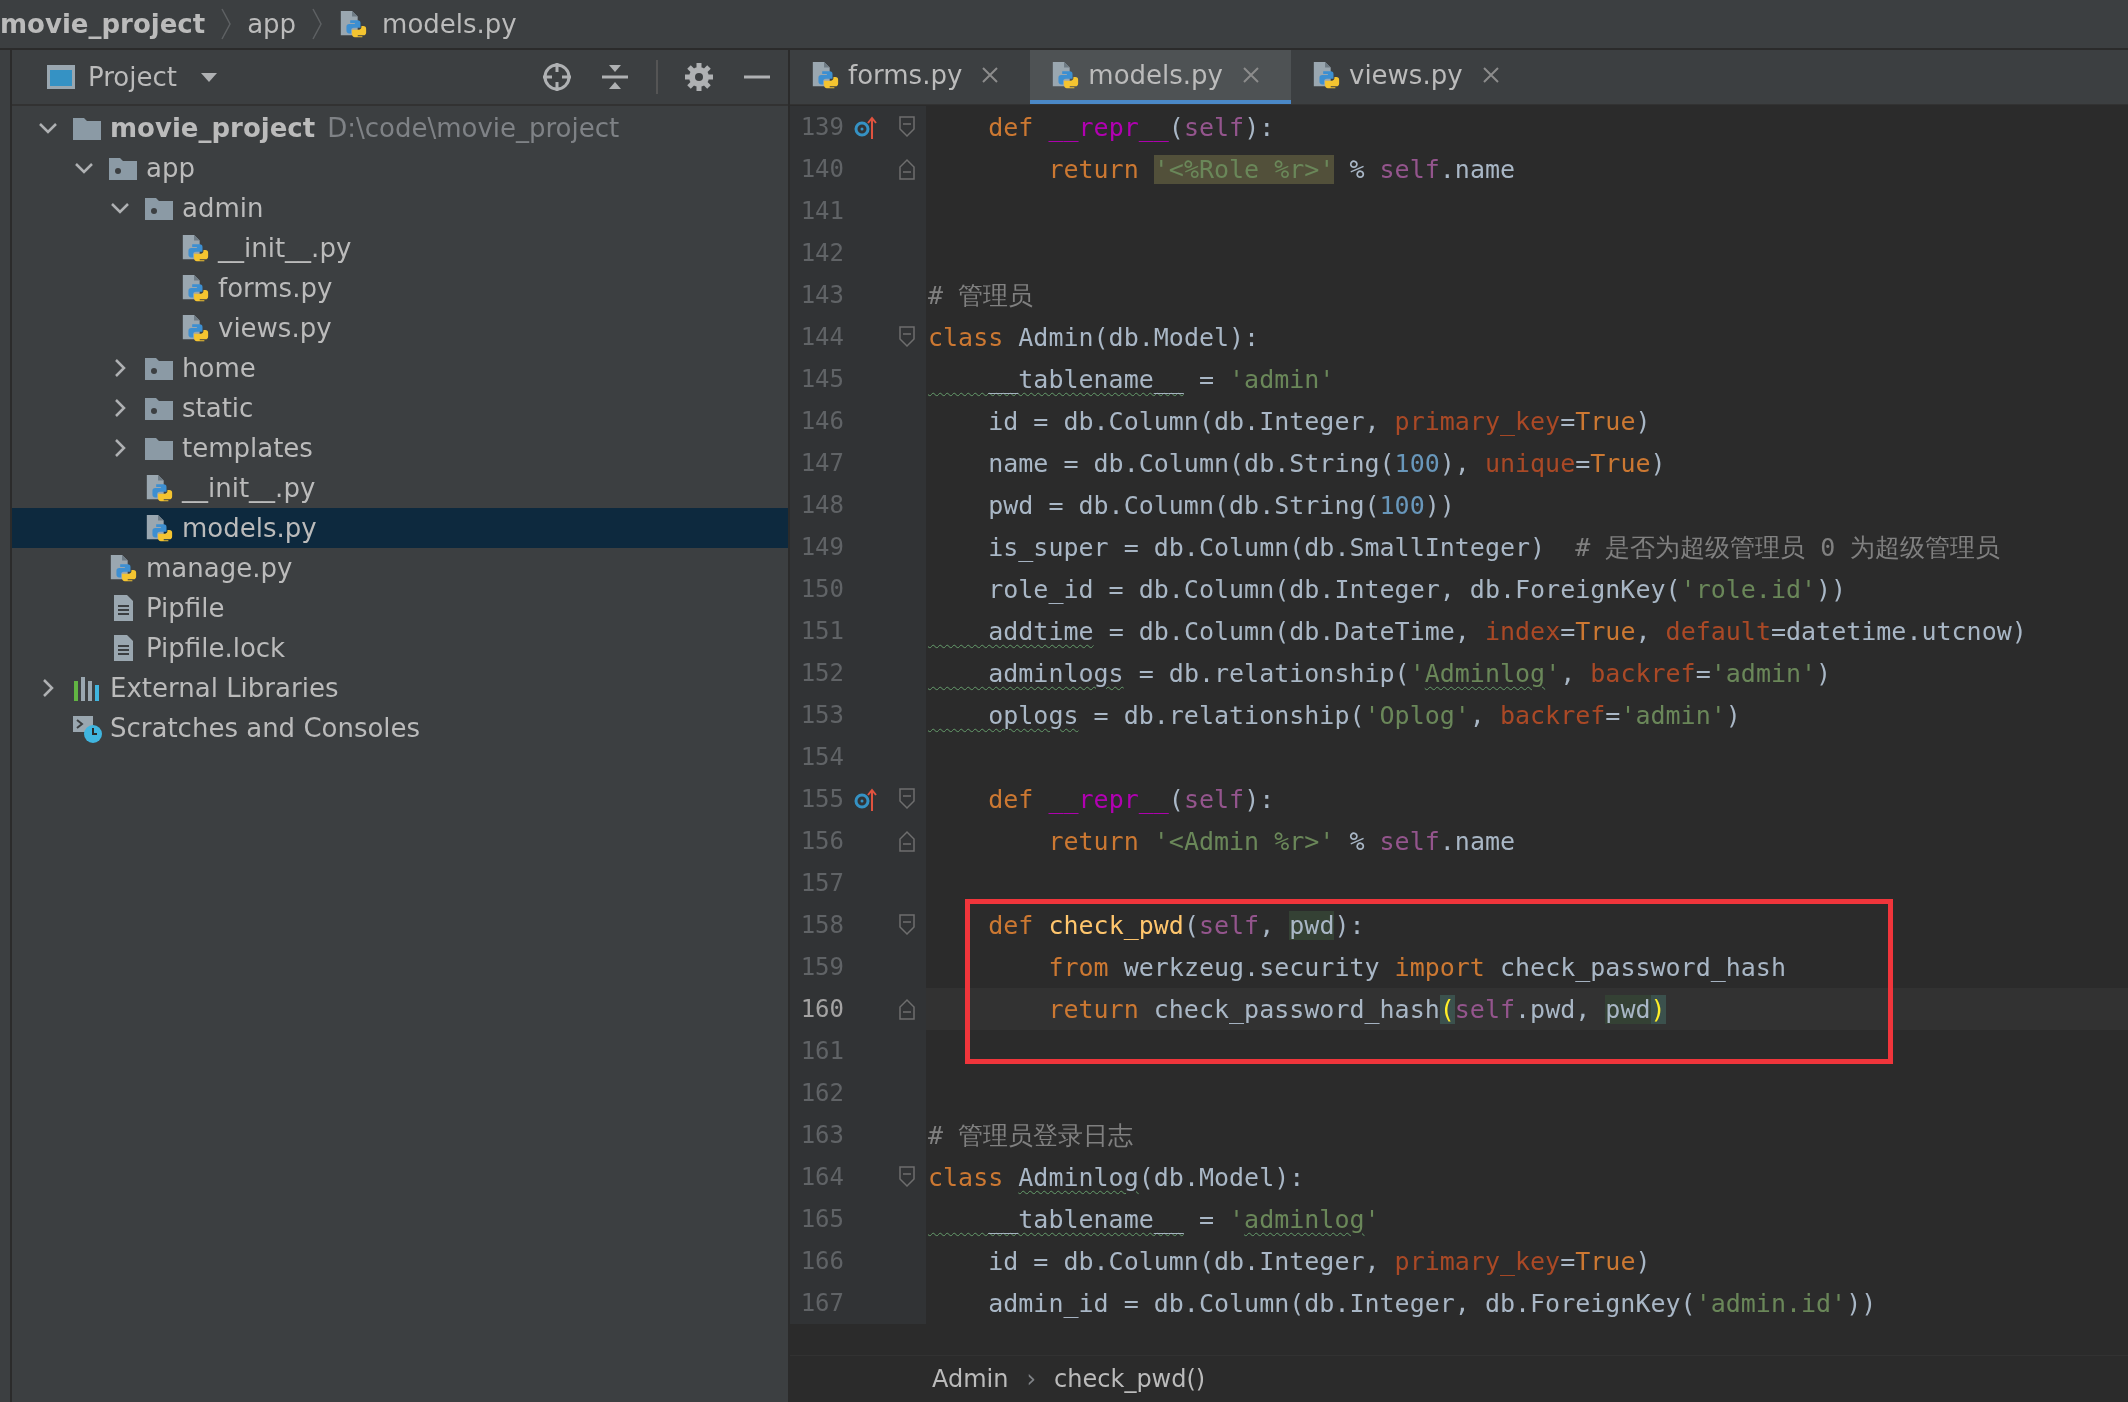  Describe the element at coordinates (400, 568) in the screenshot. I see `tree-item: manage.py` at that location.